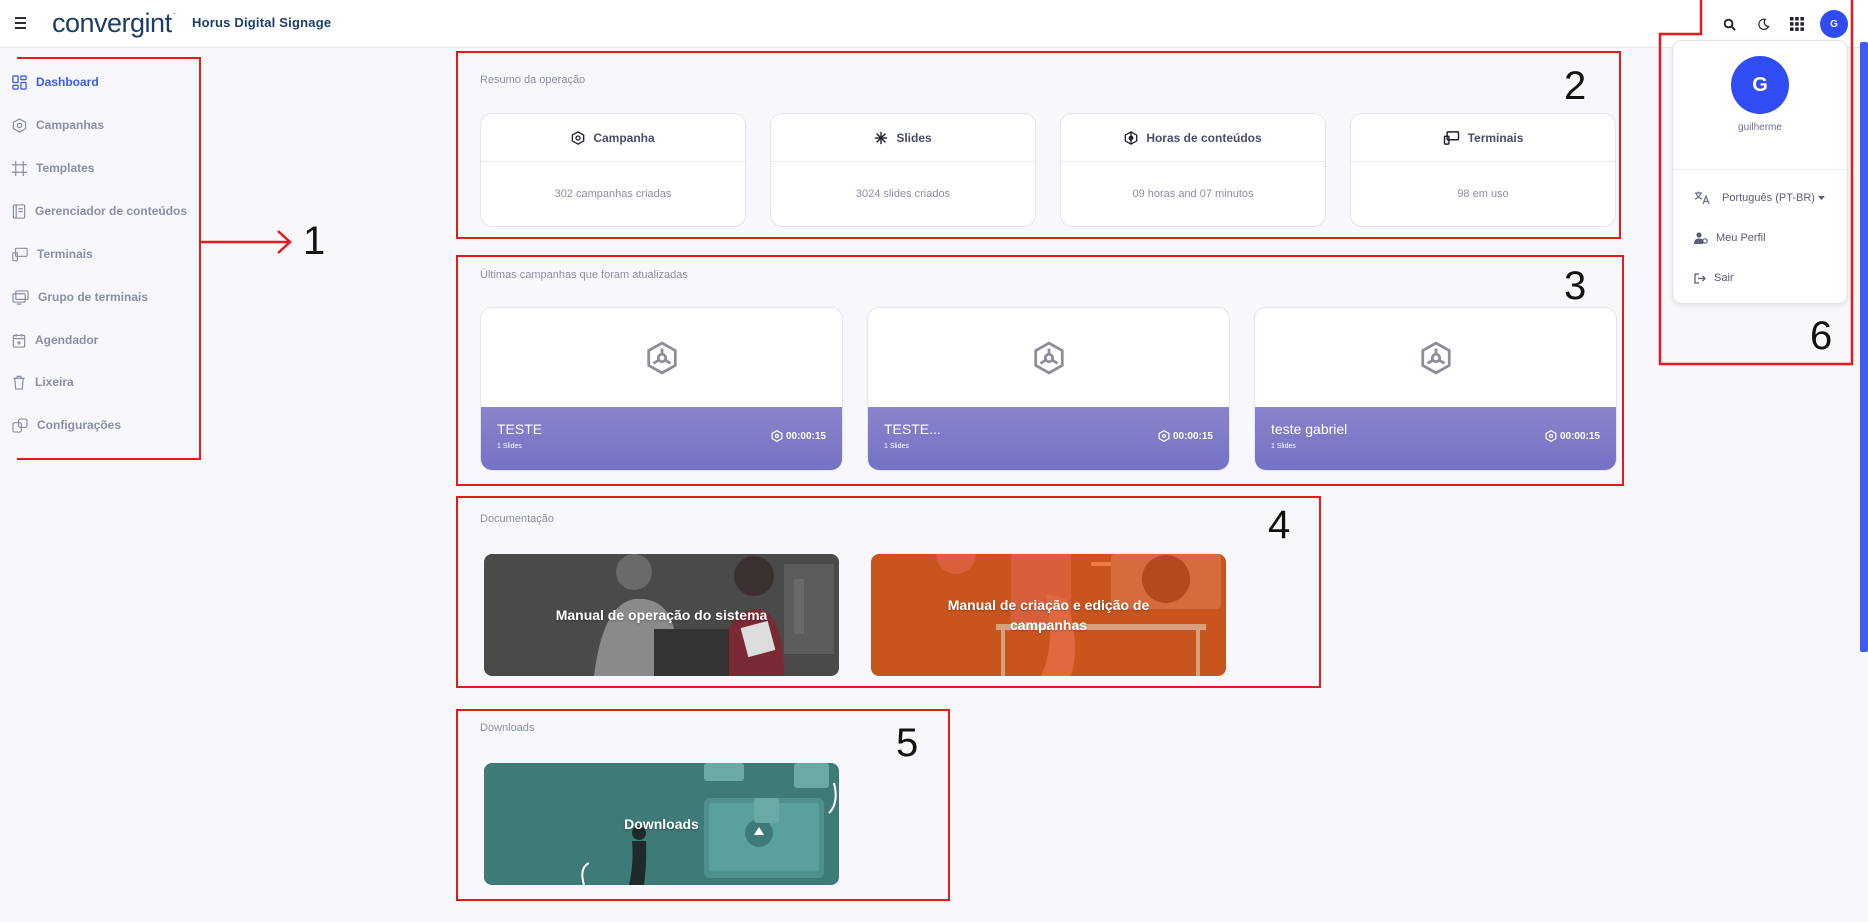 The height and width of the screenshot is (922, 1868). Describe the element at coordinates (613, 194) in the screenshot. I see `stat-value: 302 campanhas criadas` at that location.